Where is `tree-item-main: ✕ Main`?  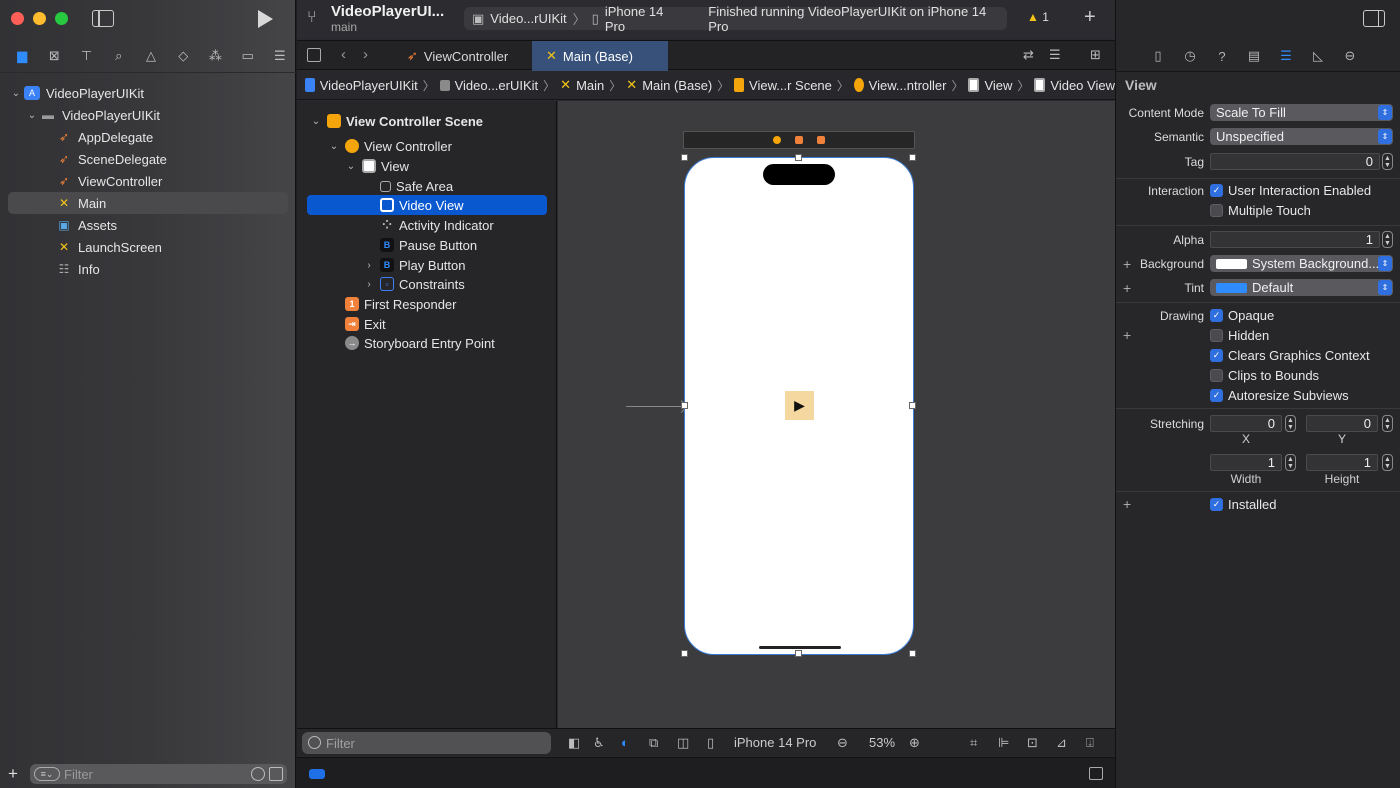 tree-item-main: ✕ Main is located at coordinates (148, 203).